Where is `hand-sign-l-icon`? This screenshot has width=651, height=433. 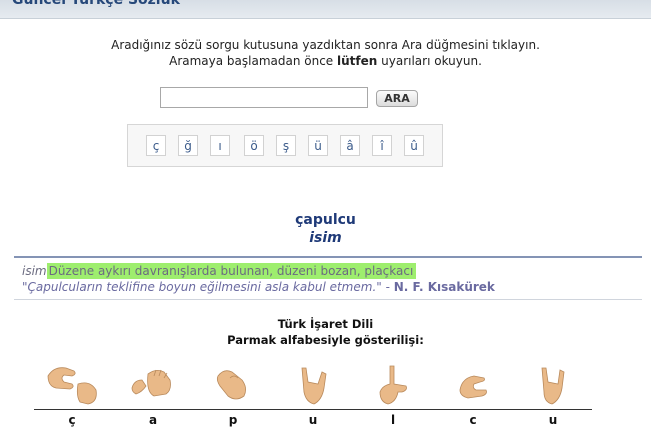 hand-sign-l-icon is located at coordinates (396, 385).